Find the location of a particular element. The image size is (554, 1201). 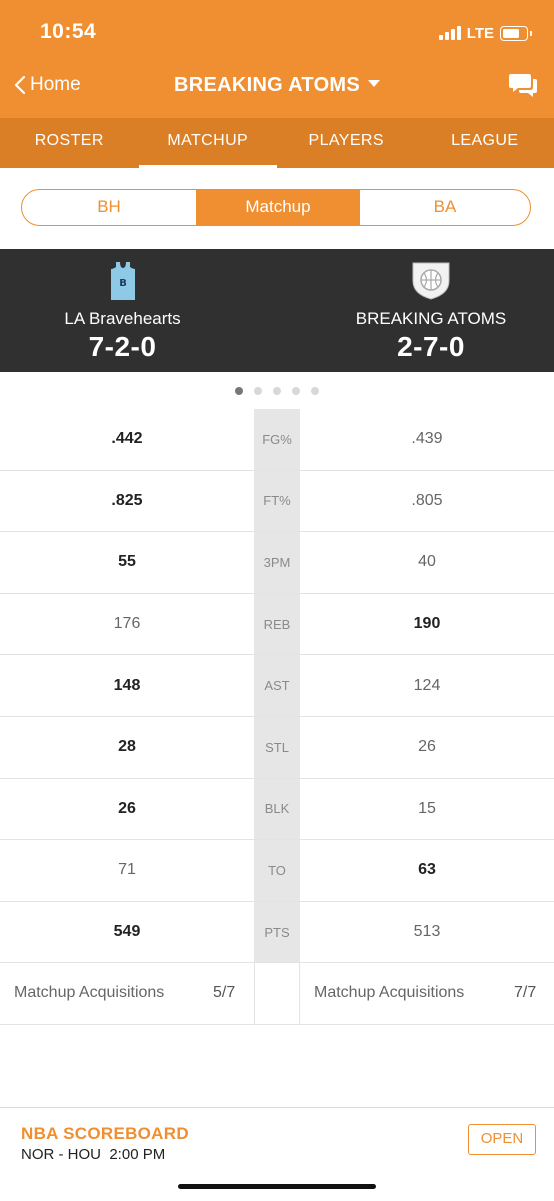

status-time: 10:54 is located at coordinates (68, 32).